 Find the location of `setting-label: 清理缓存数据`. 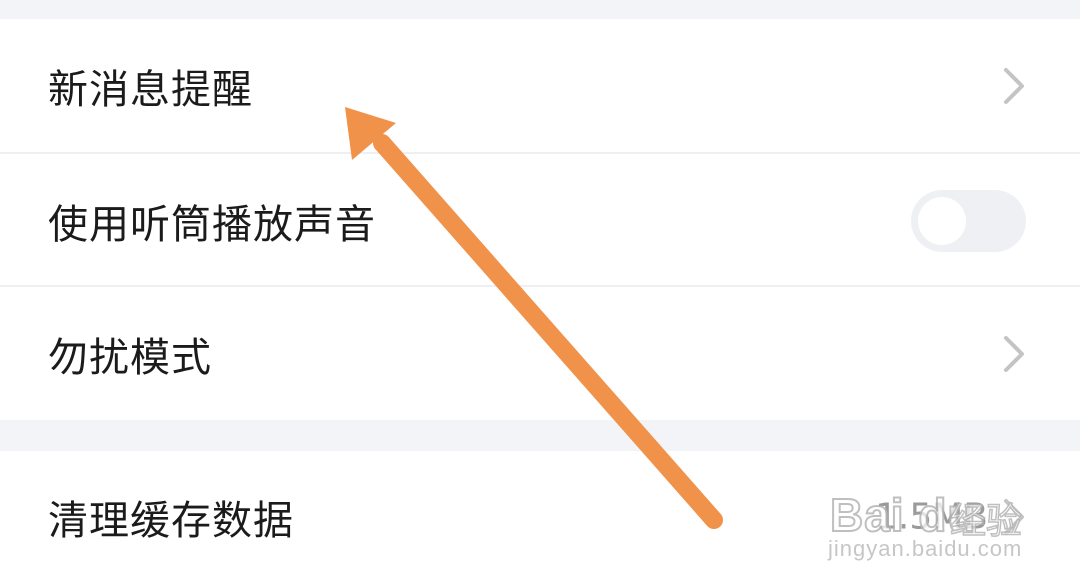

setting-label: 清理缓存数据 is located at coordinates (171, 521).